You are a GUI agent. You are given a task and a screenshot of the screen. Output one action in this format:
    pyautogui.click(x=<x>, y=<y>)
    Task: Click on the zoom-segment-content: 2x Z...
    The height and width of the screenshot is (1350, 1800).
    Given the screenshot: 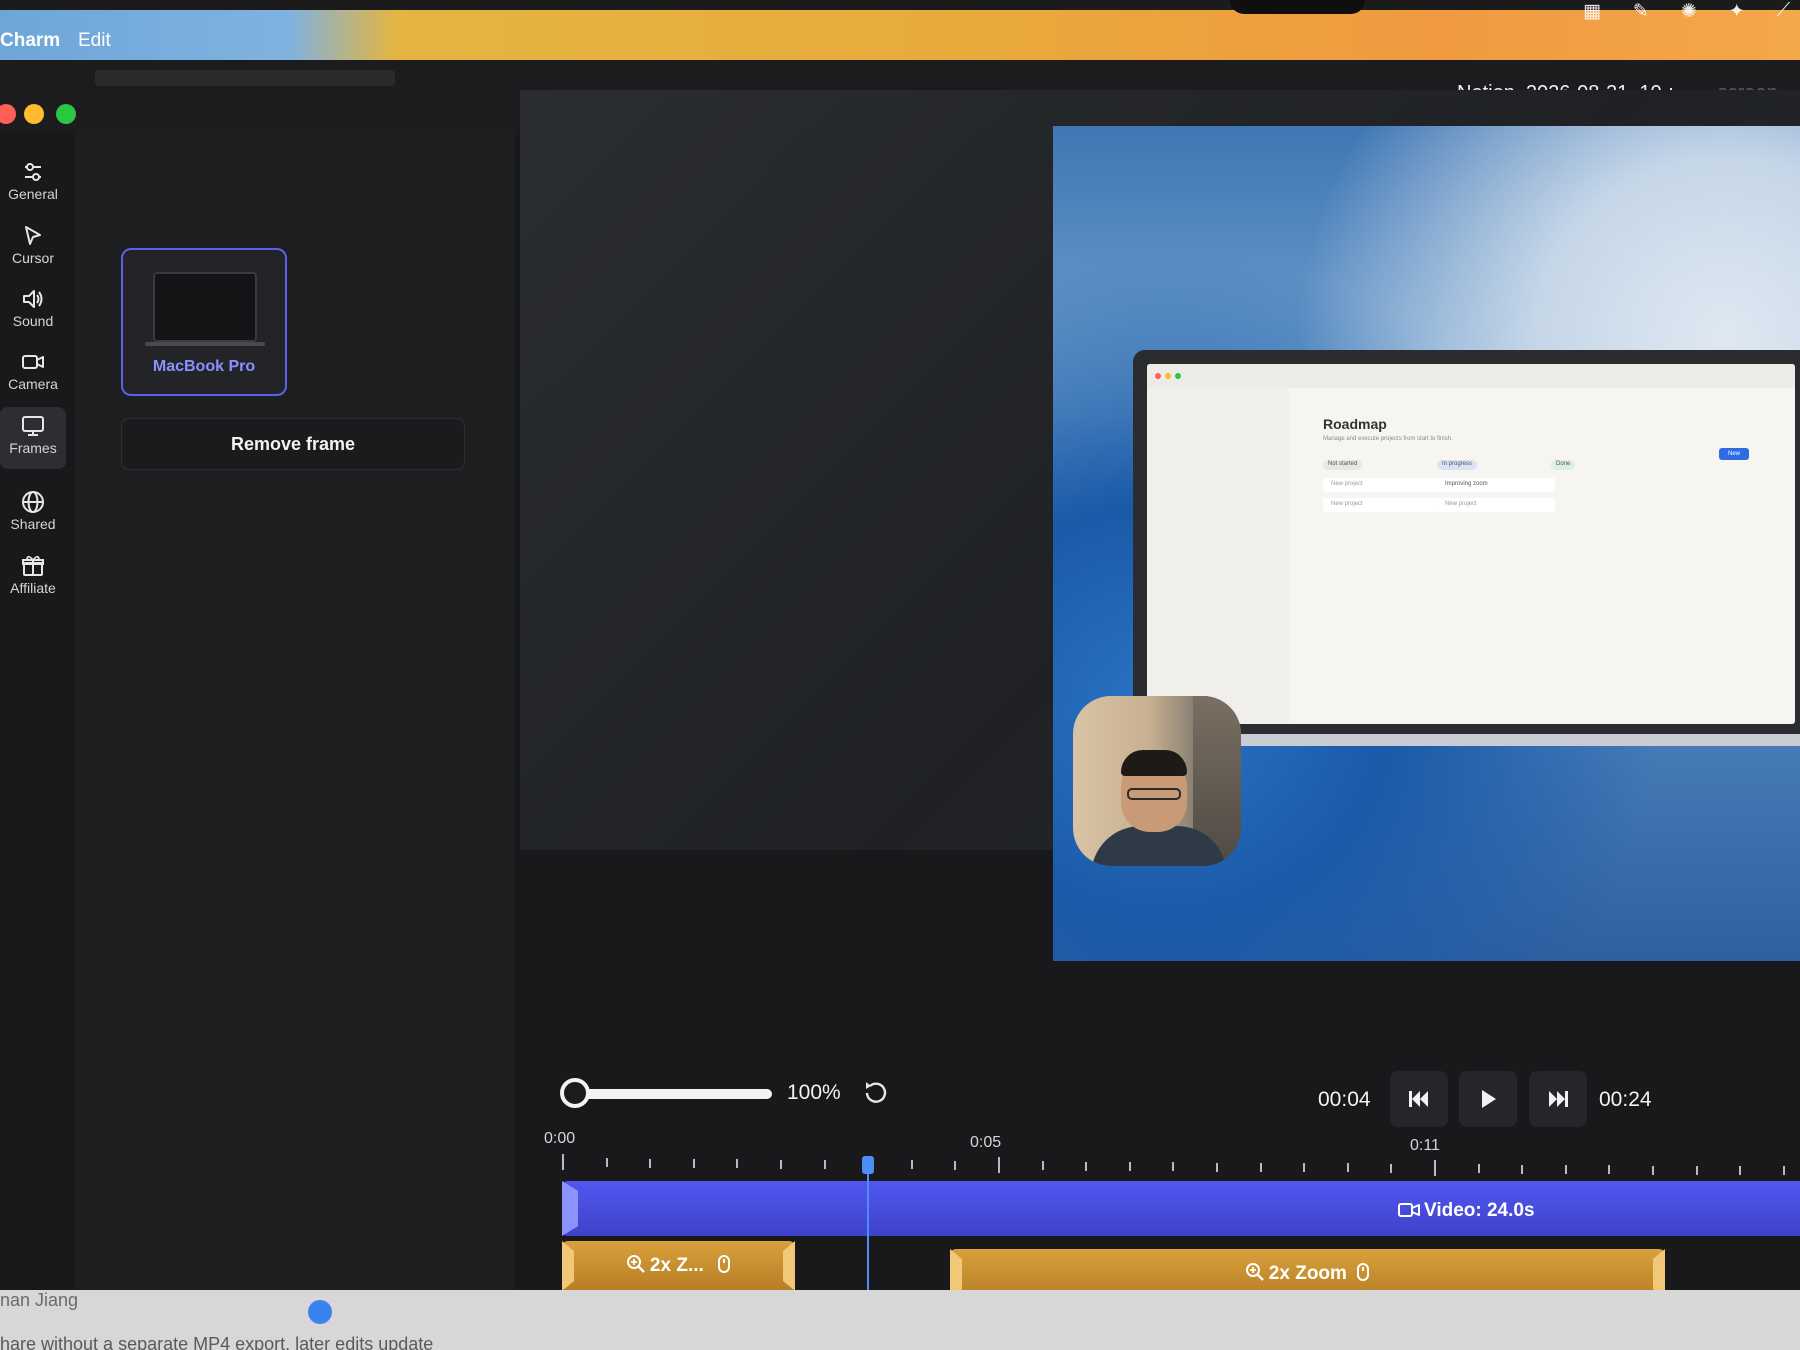 What is the action you would take?
    pyautogui.click(x=678, y=1265)
    